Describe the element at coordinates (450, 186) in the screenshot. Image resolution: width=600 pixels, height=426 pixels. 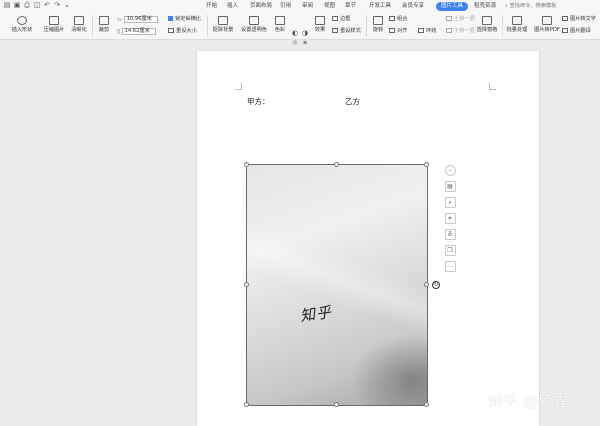
I see `layout-options-icon: ▤` at that location.